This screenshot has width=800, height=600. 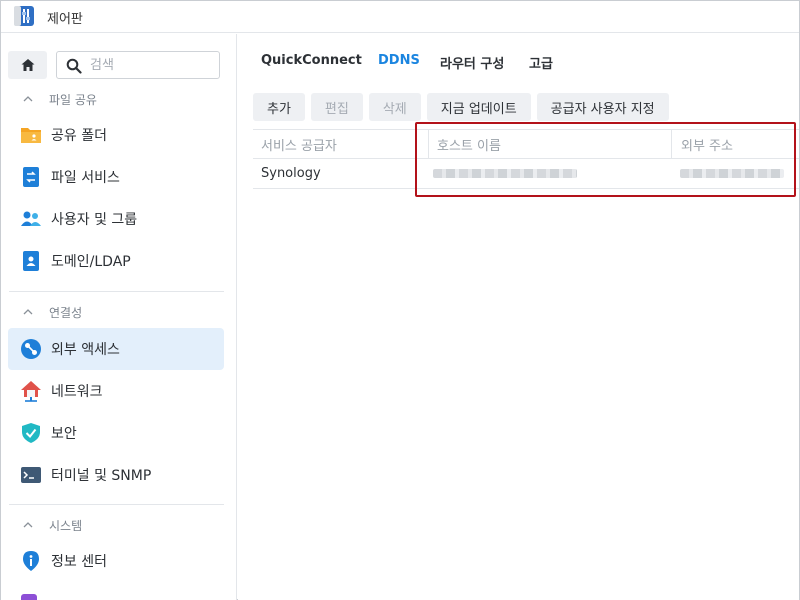 What do you see at coordinates (31, 391) in the screenshot?
I see `network-icon` at bounding box center [31, 391].